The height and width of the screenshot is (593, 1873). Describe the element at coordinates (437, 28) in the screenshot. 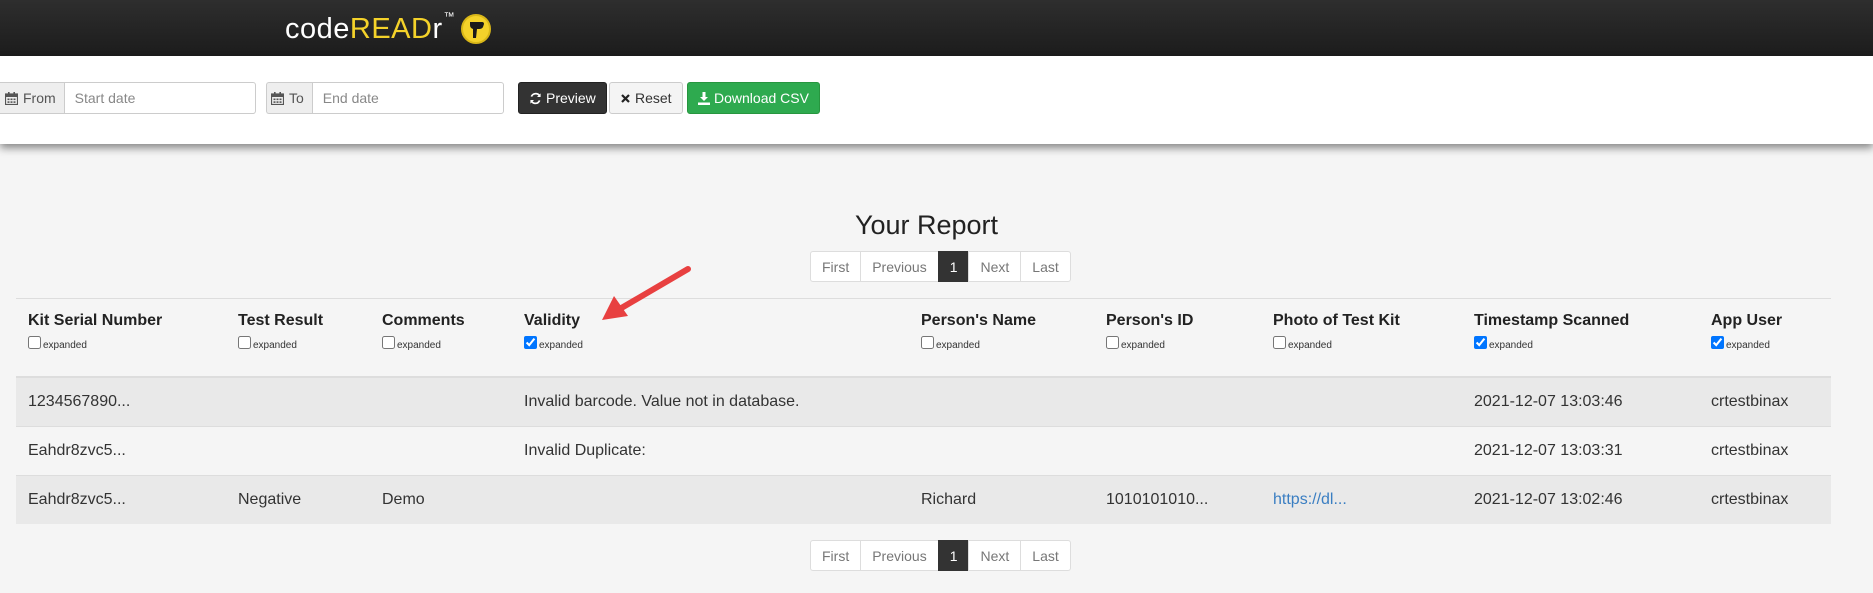

I see `logo-text-r: r` at that location.